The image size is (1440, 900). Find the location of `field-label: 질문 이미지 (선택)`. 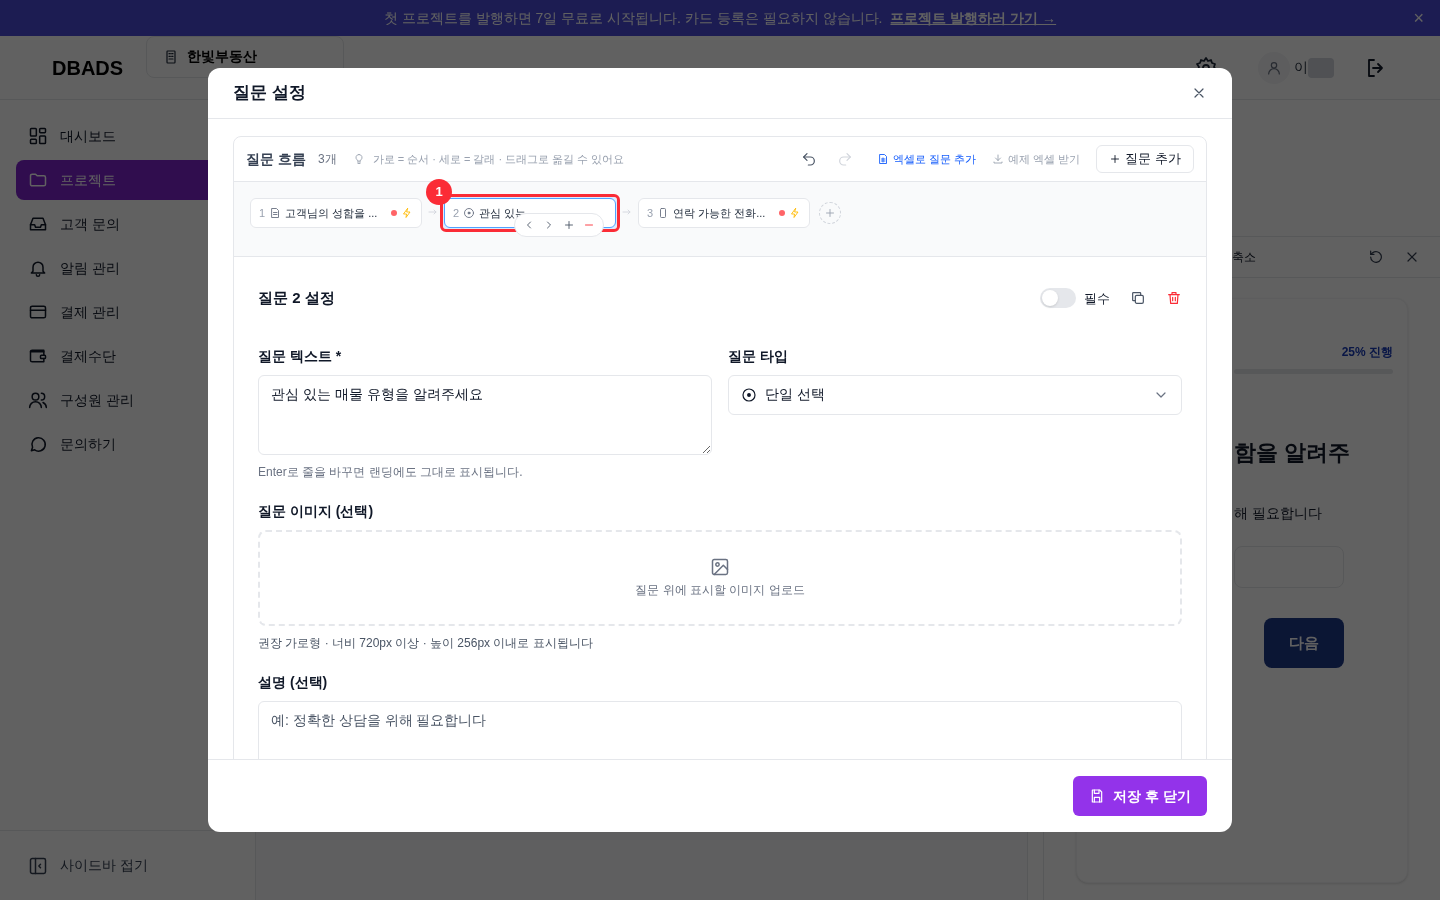

field-label: 질문 이미지 (선택) is located at coordinates (316, 511).